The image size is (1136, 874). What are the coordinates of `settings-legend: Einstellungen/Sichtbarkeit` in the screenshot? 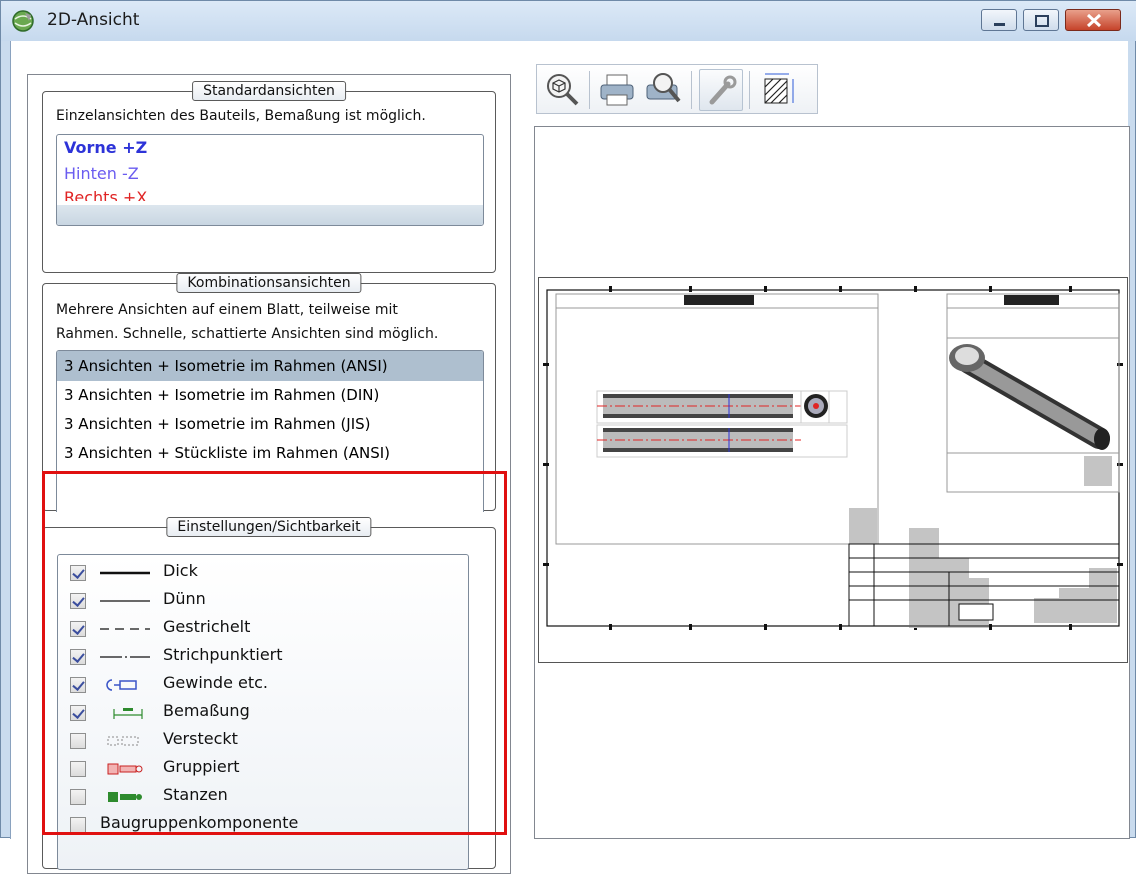 It's located at (269, 527).